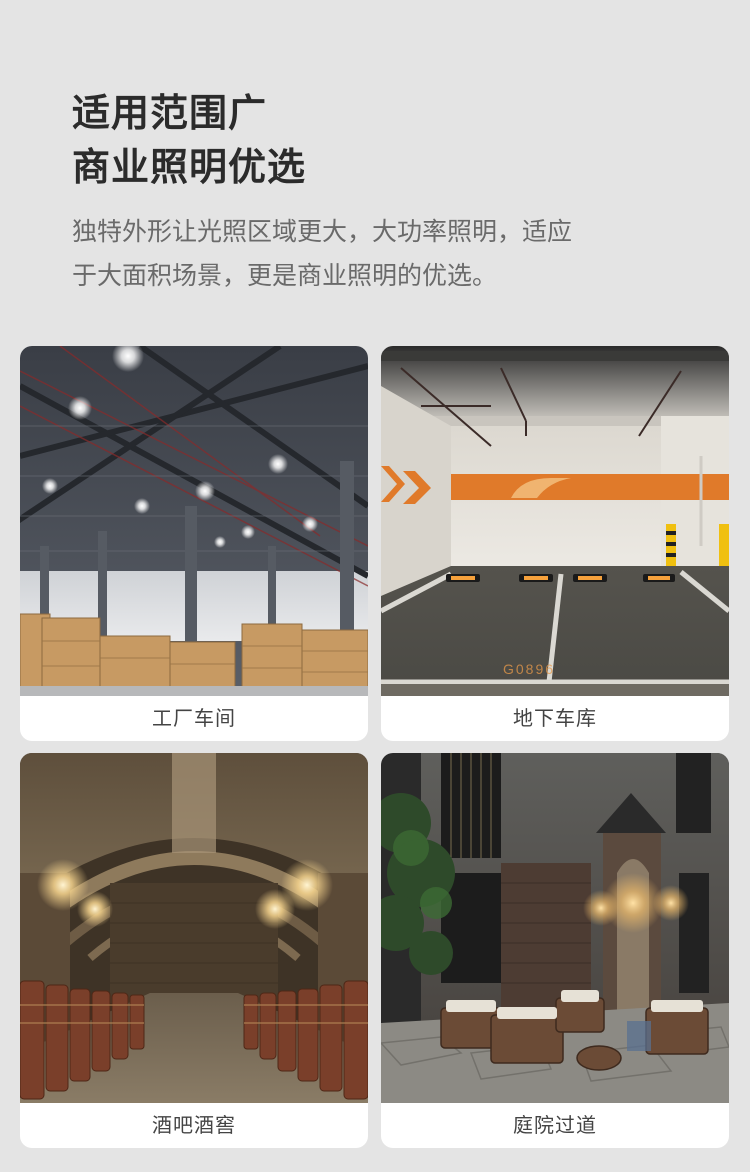  Describe the element at coordinates (194, 521) in the screenshot. I see `factory-photo` at that location.